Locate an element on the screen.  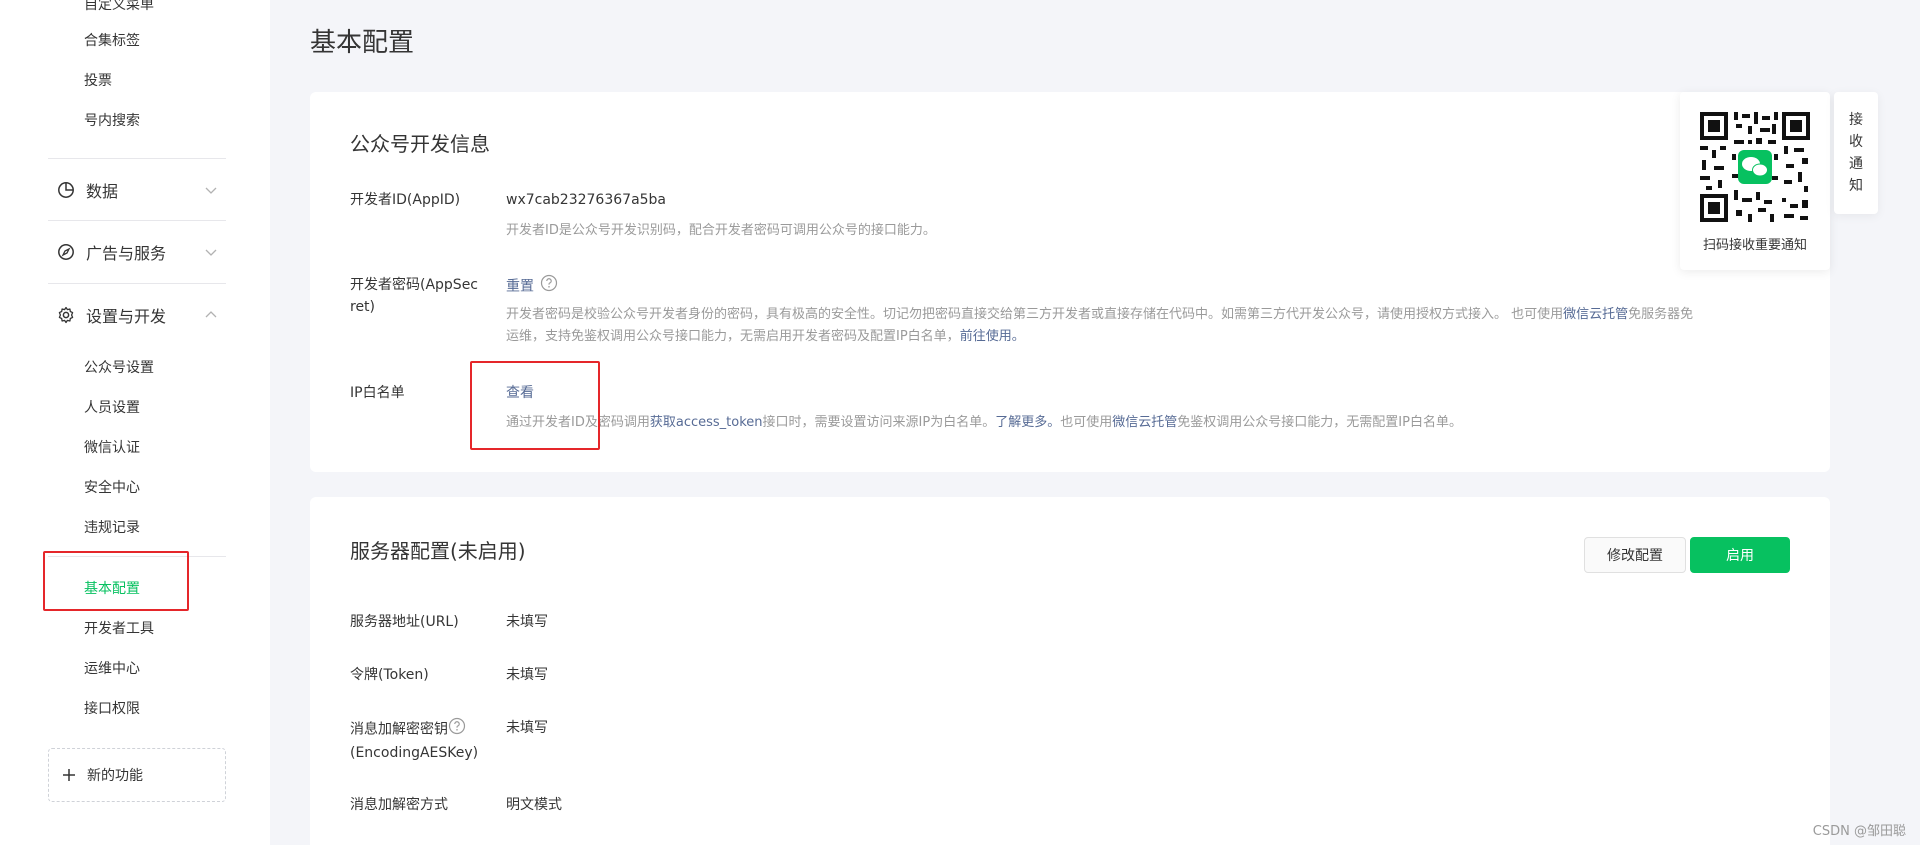
notify-tab-char: 收 is located at coordinates (1856, 142).